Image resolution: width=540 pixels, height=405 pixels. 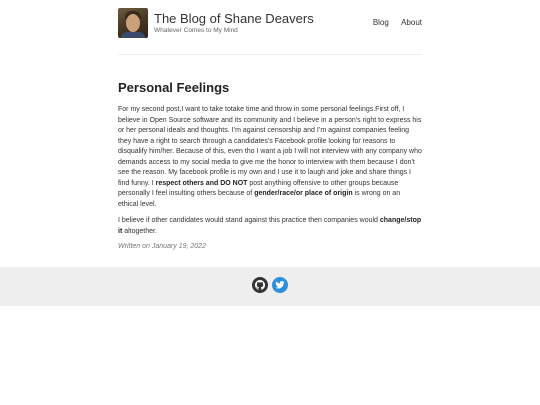 I want to click on nav-item-blog: Blog, so click(x=381, y=22).